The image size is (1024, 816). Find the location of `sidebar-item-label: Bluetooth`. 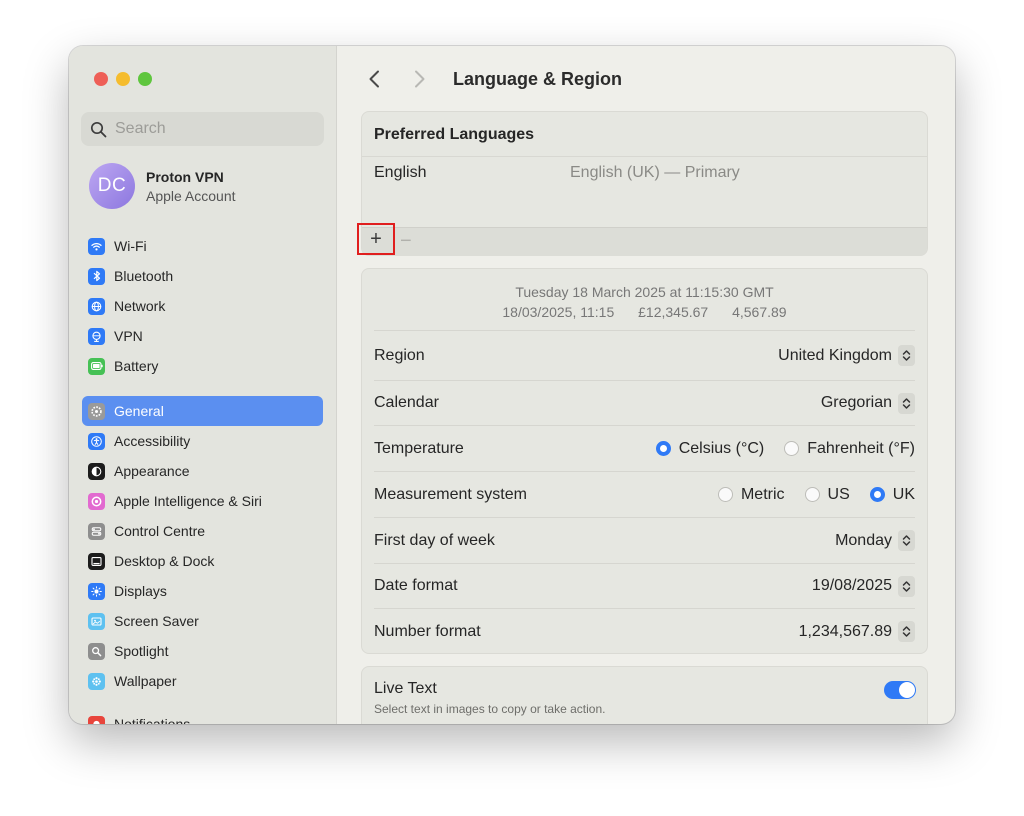

sidebar-item-label: Bluetooth is located at coordinates (144, 276).